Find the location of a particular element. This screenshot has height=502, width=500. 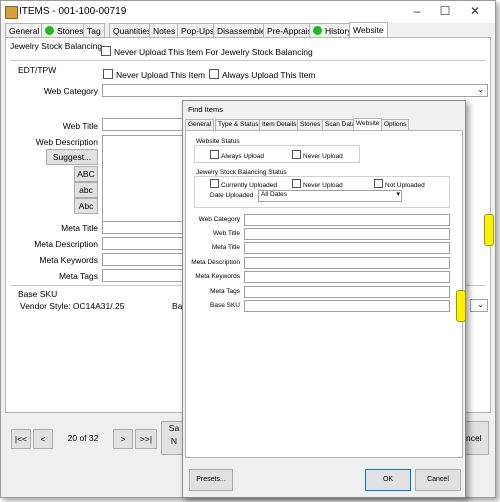

maximize-button: ☐ is located at coordinates (445, 11).